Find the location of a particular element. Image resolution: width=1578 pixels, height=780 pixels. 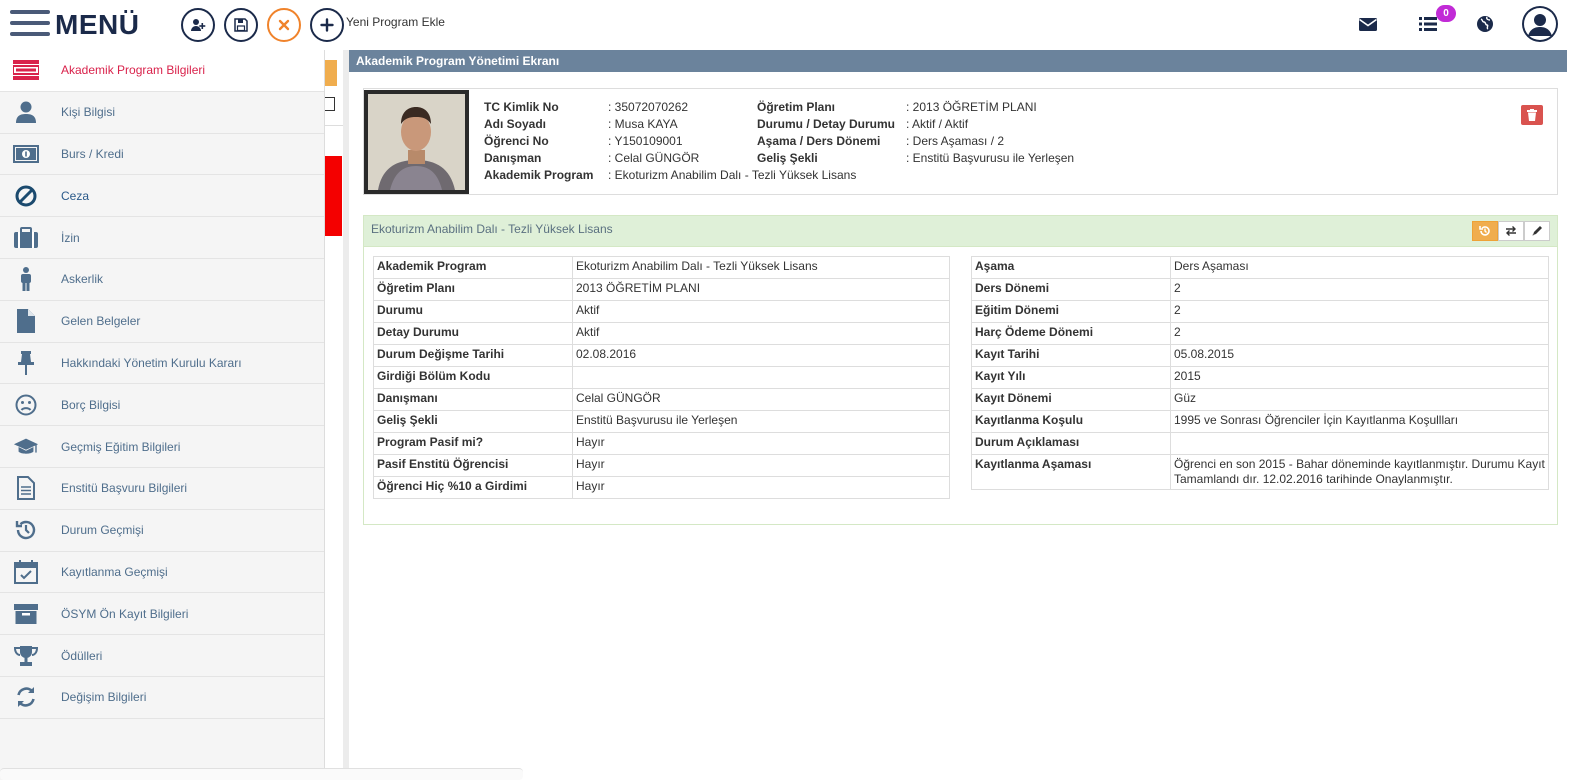

field-value: Hayır is located at coordinates (761, 487).